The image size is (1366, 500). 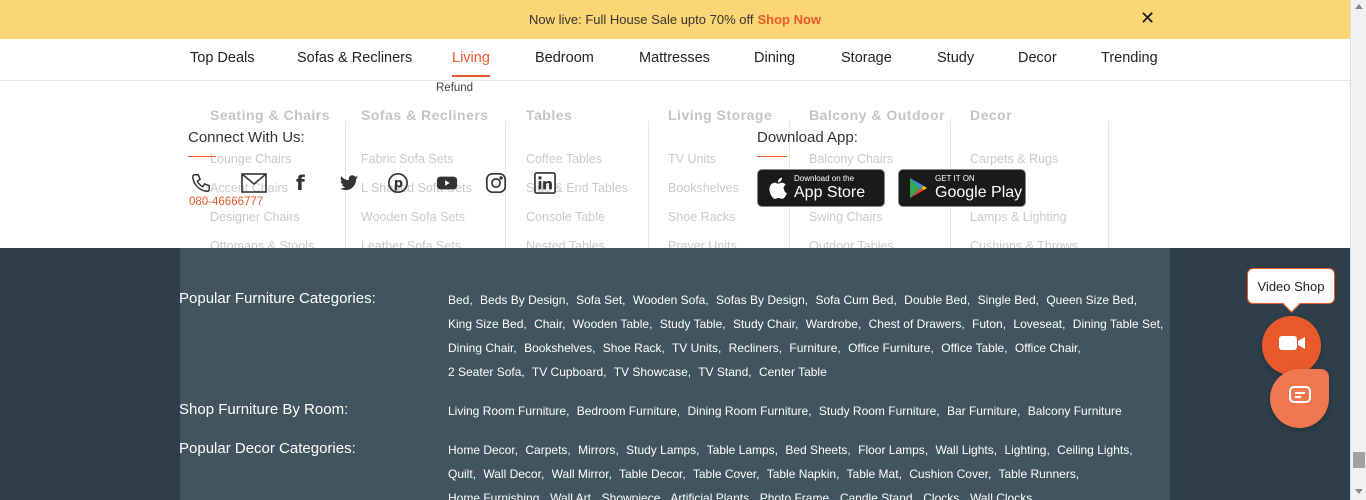 What do you see at coordinates (564, 58) in the screenshot?
I see `nav-item-bedroom: Bedroom` at bounding box center [564, 58].